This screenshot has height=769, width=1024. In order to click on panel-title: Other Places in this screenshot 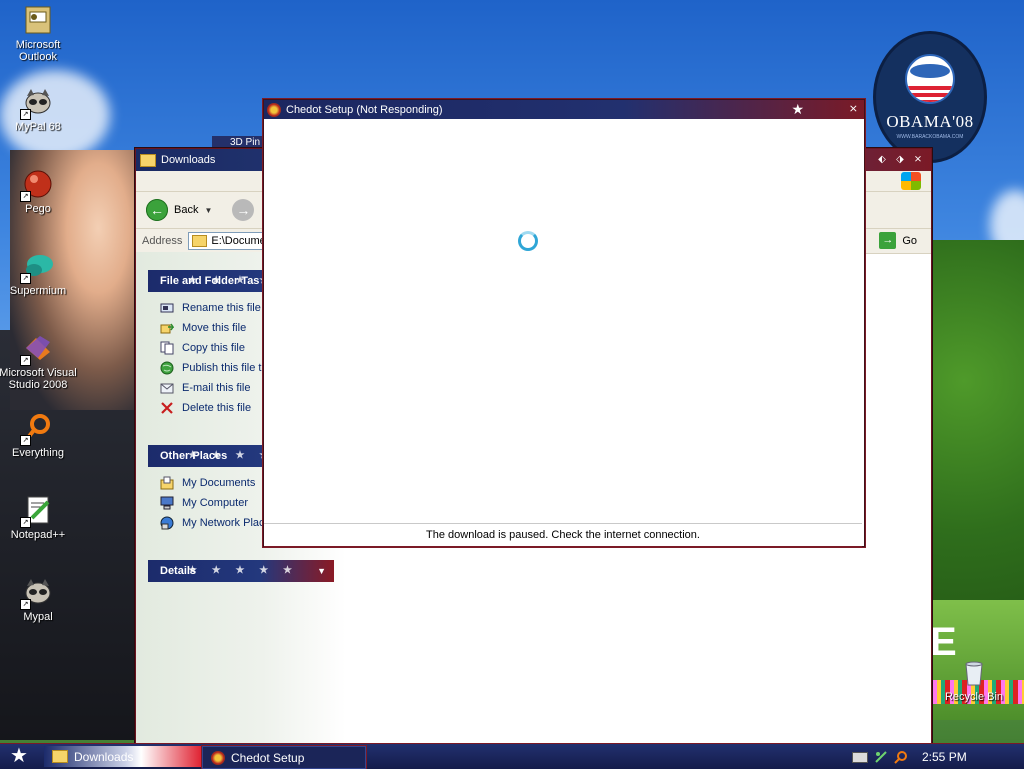, I will do `click(194, 456)`.